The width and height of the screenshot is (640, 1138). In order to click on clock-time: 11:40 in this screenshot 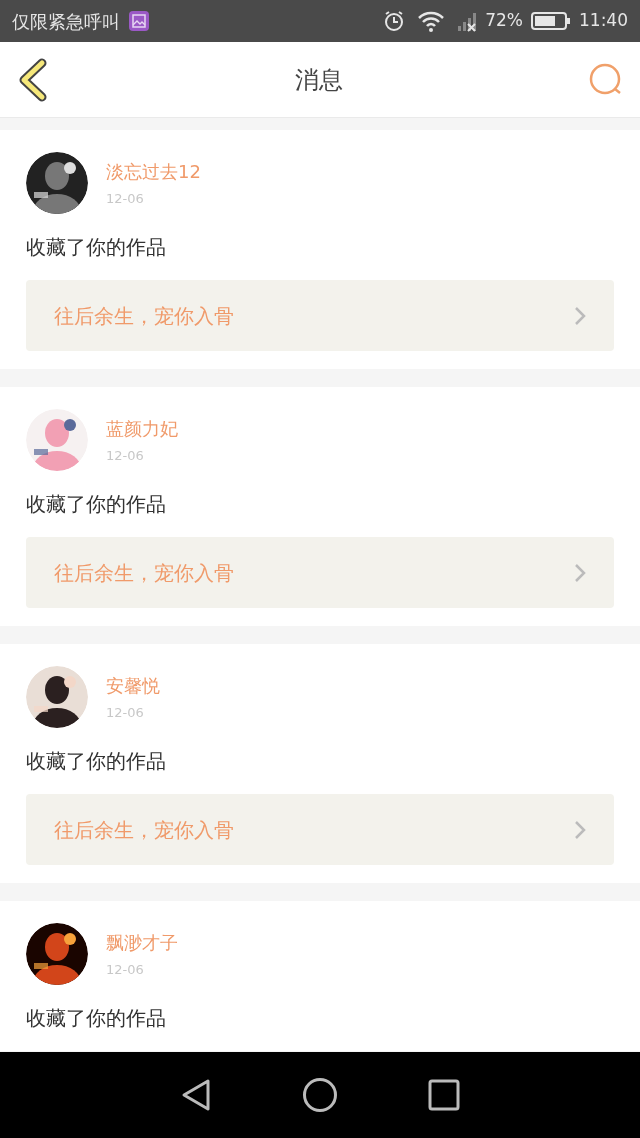, I will do `click(603, 21)`.